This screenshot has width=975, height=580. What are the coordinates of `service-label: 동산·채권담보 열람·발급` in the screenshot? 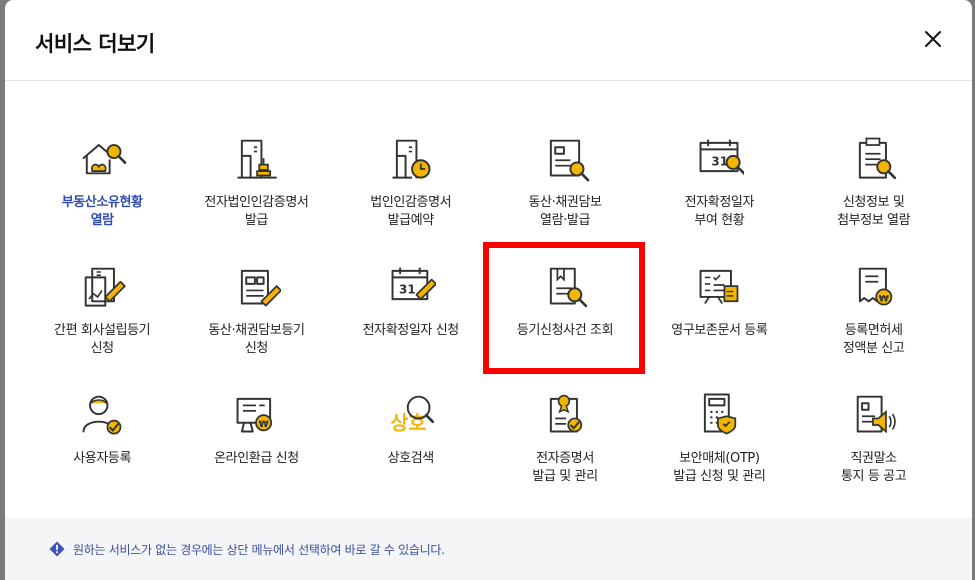 It's located at (565, 211).